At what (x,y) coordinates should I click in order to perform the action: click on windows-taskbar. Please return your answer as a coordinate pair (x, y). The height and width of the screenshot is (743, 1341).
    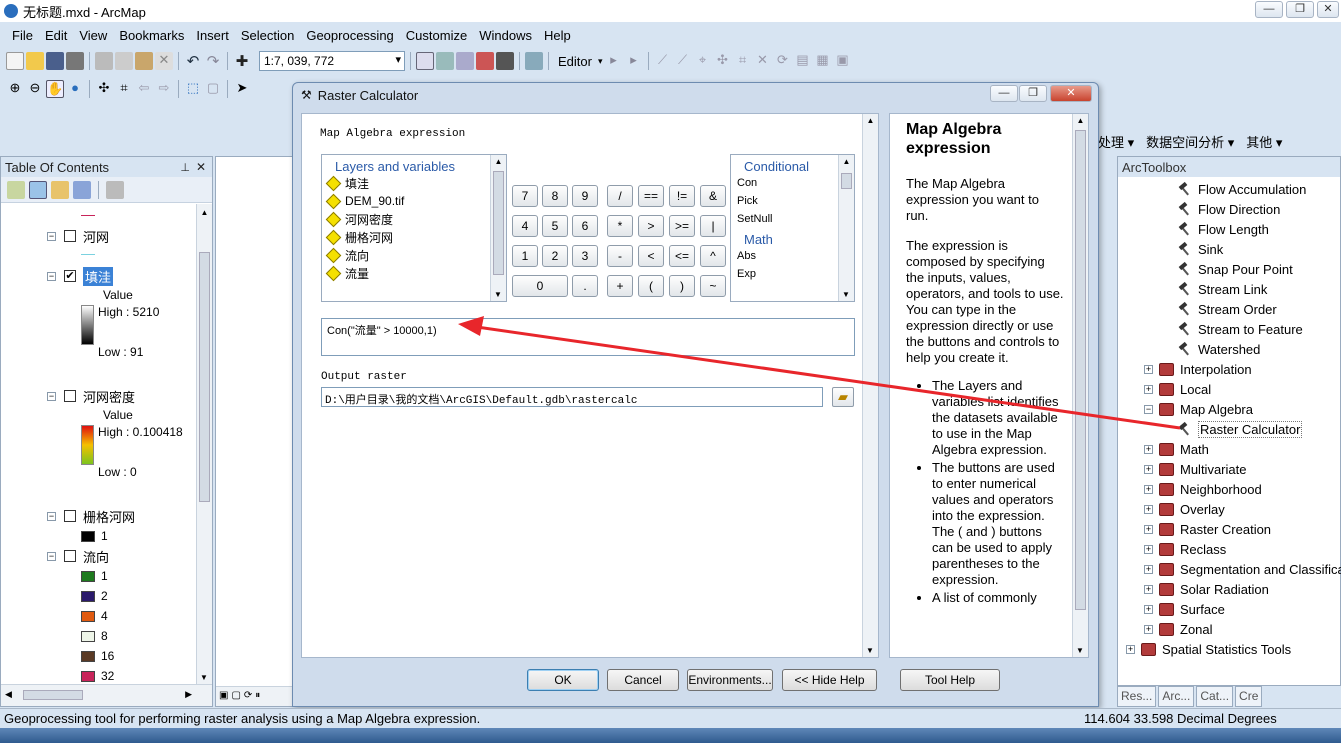
    Looking at the image, I should click on (670, 735).